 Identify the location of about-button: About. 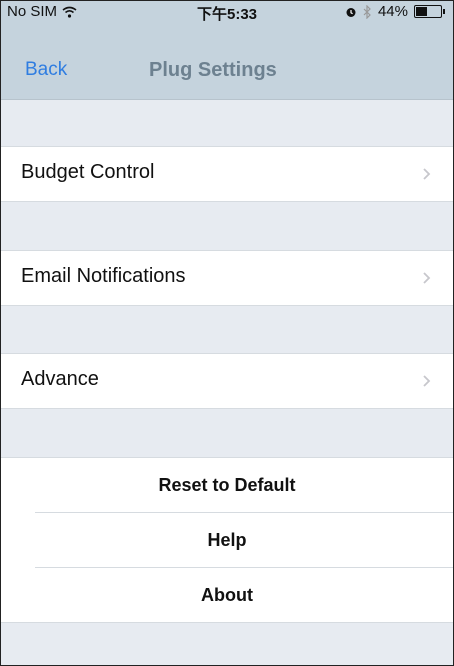
(227, 595).